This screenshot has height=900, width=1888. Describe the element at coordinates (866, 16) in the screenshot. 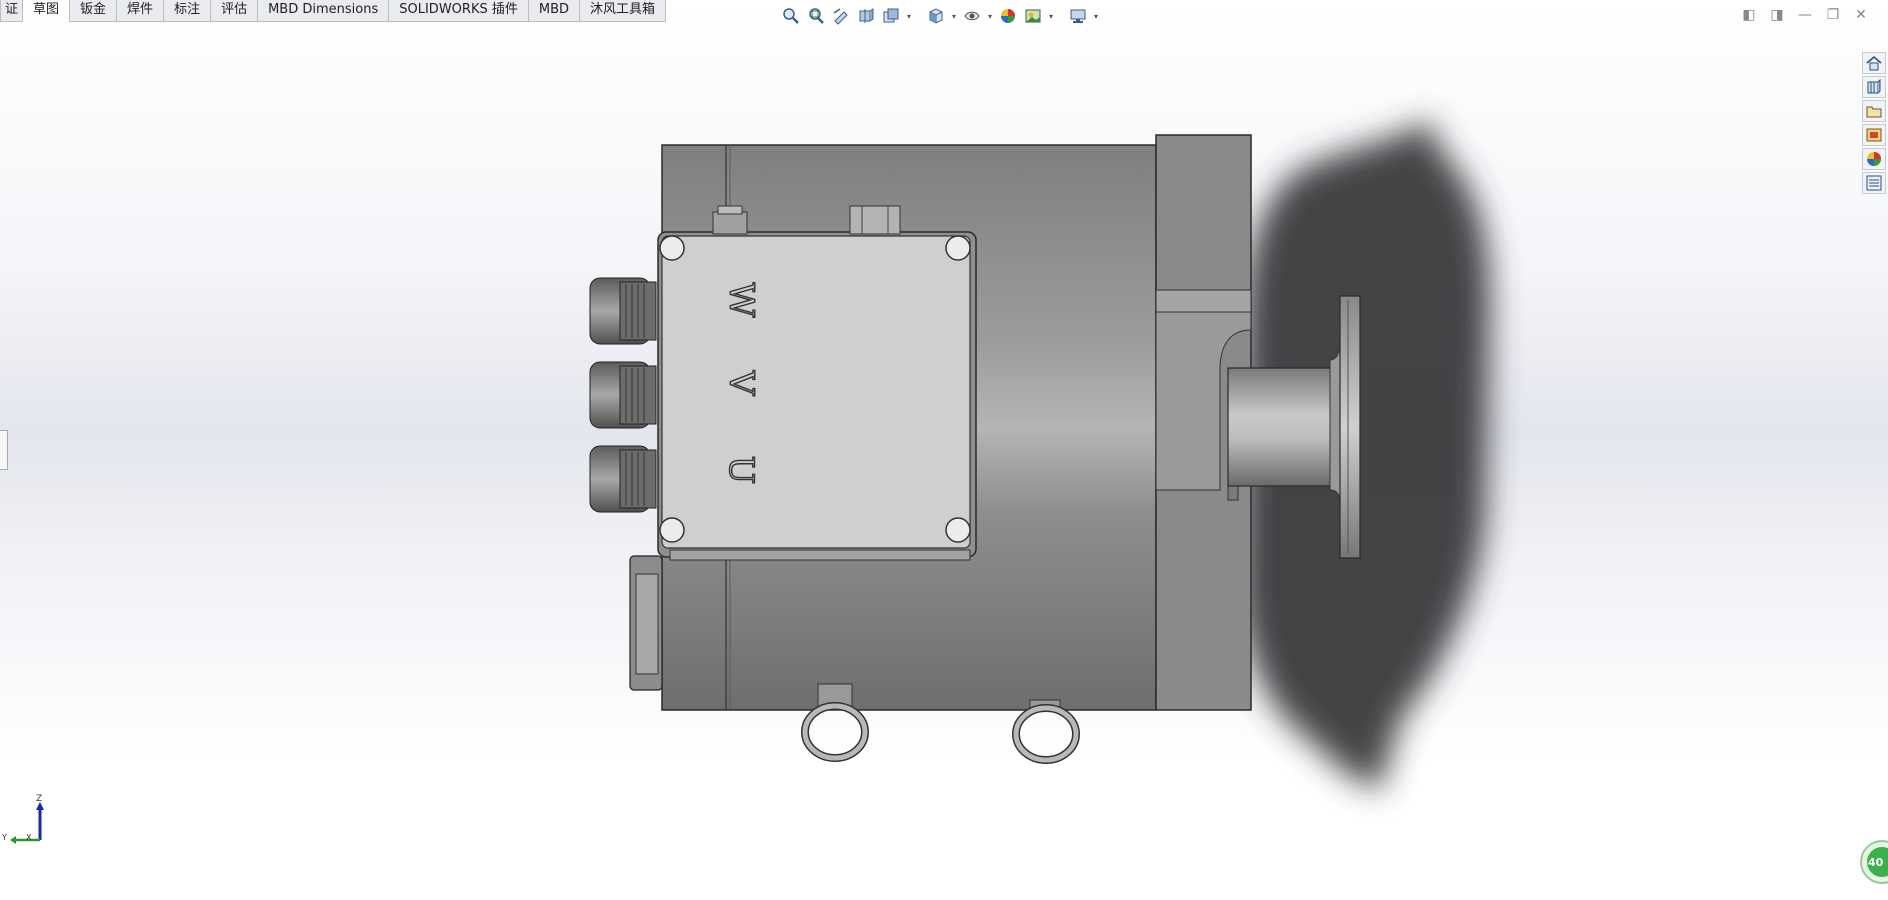

I see `section-view-icon` at that location.